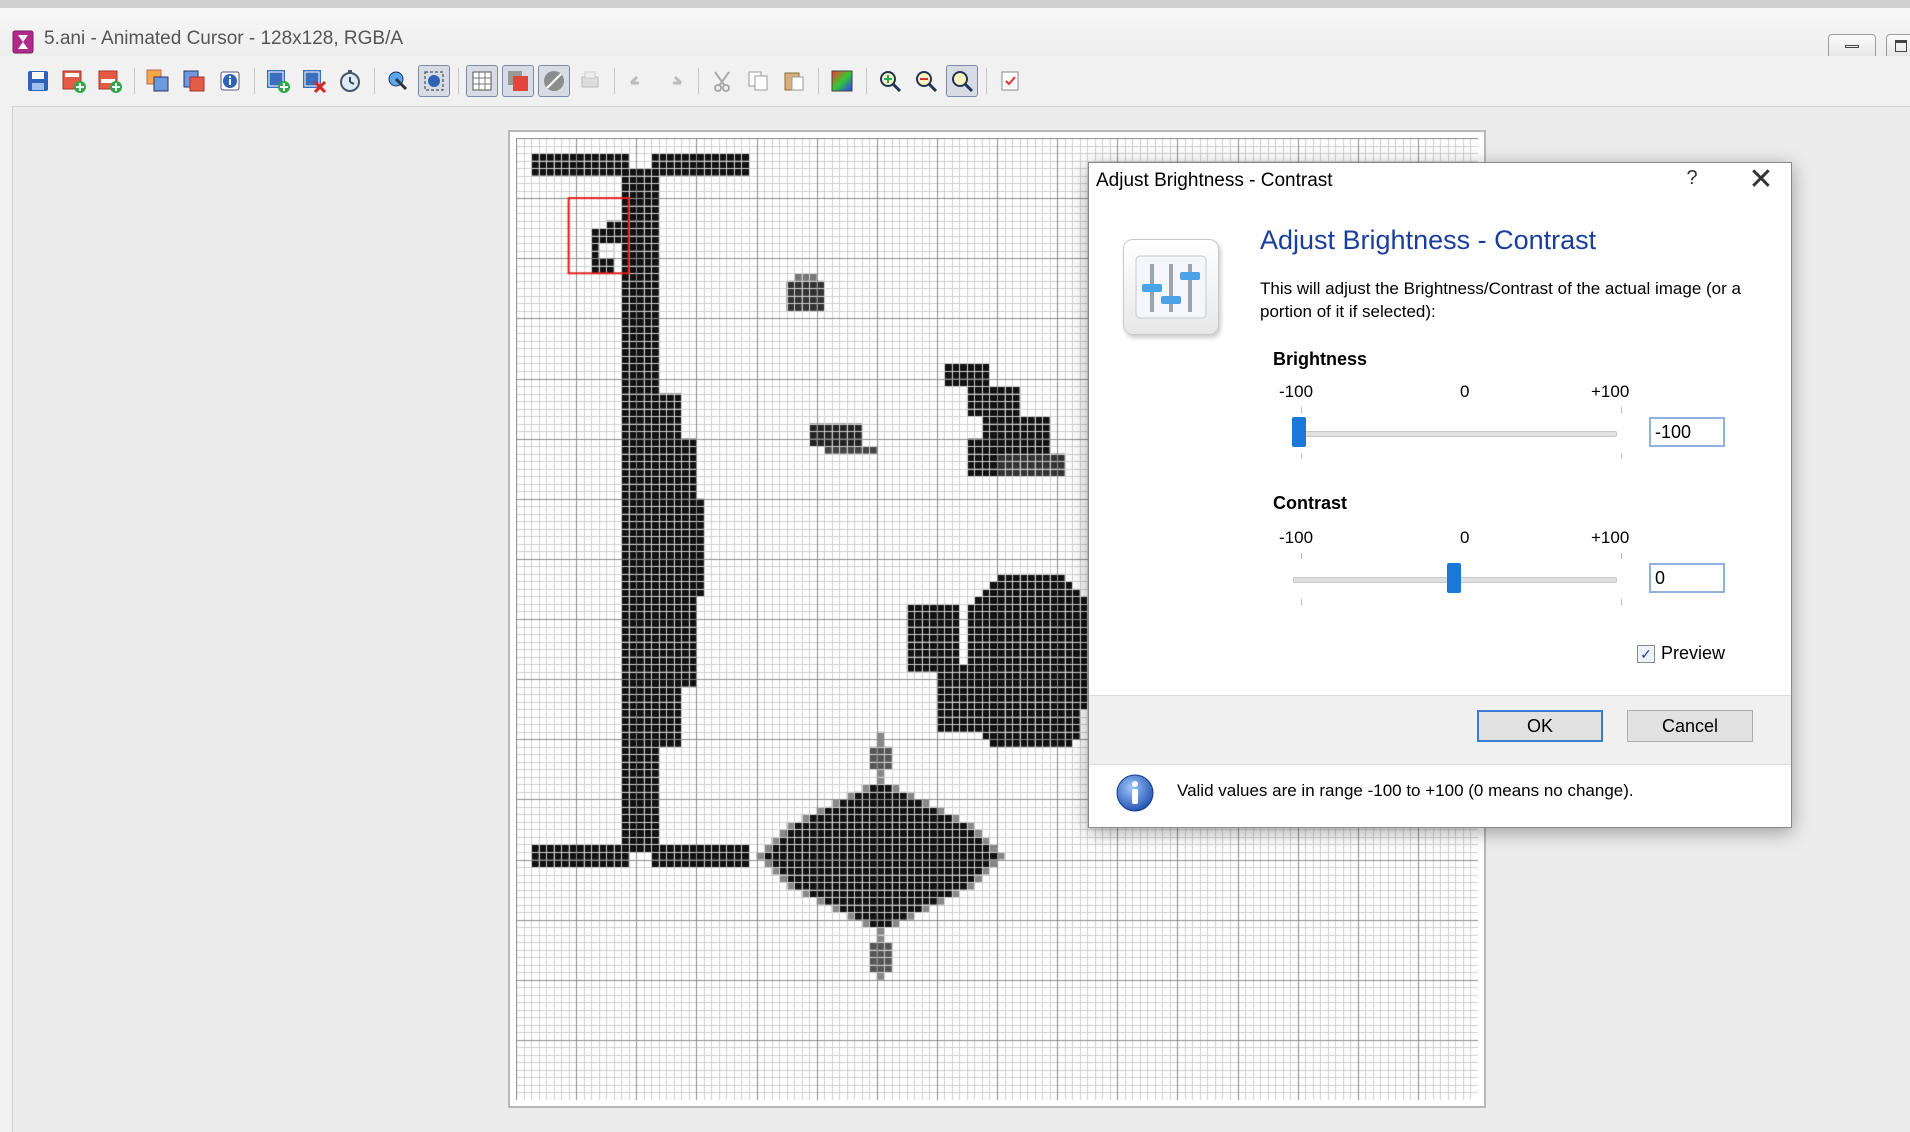 This screenshot has height=1132, width=1910. I want to click on test-cursor-button, so click(1010, 81).